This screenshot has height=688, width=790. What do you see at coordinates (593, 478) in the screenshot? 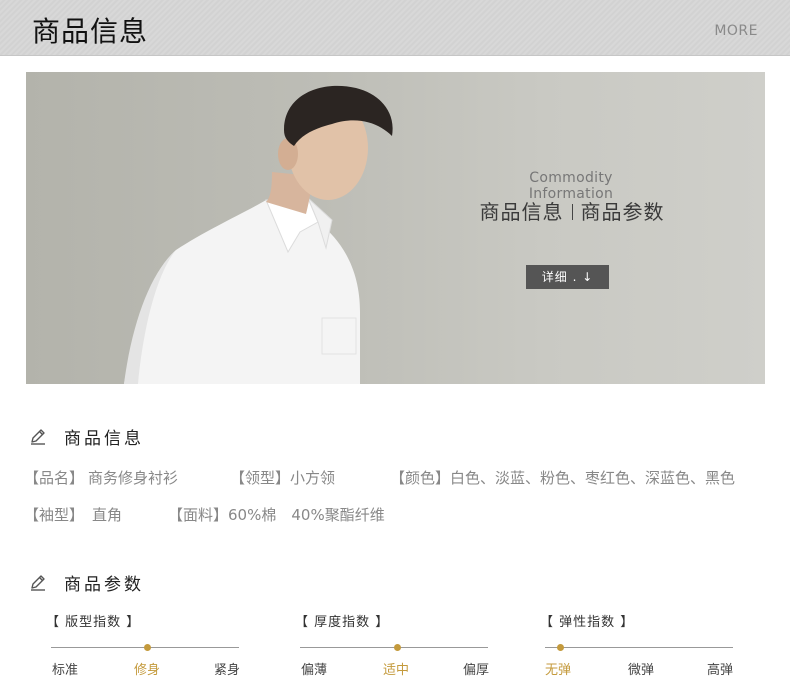
I see `info-value: 白色、淡蓝、粉色、枣红色、深蓝色、黑色` at bounding box center [593, 478].